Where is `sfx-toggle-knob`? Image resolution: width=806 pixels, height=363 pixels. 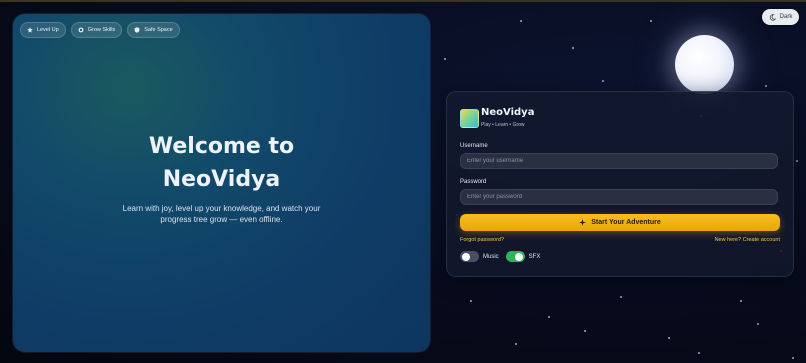
sfx-toggle-knob is located at coordinates (519, 256).